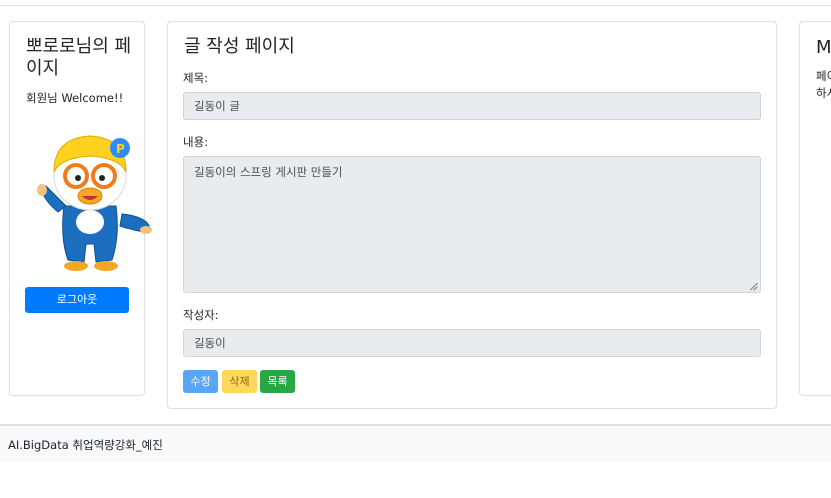  I want to click on right-card-text-line1: 페이, so click(823, 76).